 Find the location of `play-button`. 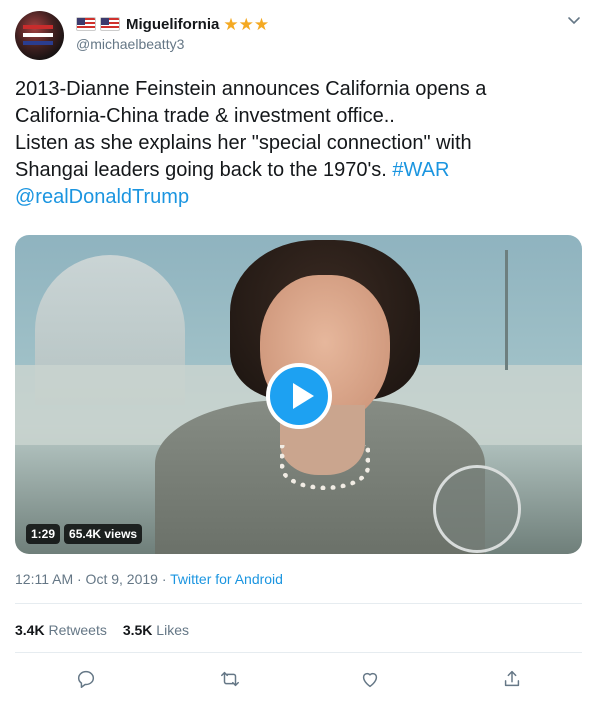

play-button is located at coordinates (299, 396).